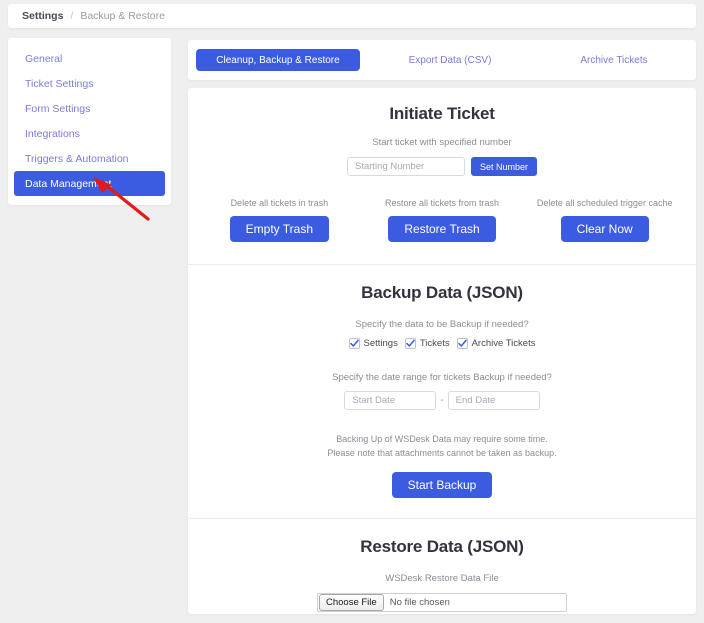 This screenshot has width=704, height=623. I want to click on backup-scope-checkboxes: Settings Tickets Archive Tickets, so click(442, 343).